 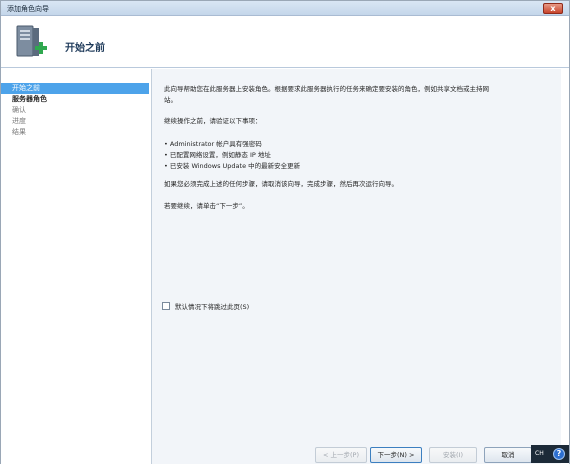 I want to click on continue-text: 若要继续，请单击“下一步”。, so click(x=206, y=206).